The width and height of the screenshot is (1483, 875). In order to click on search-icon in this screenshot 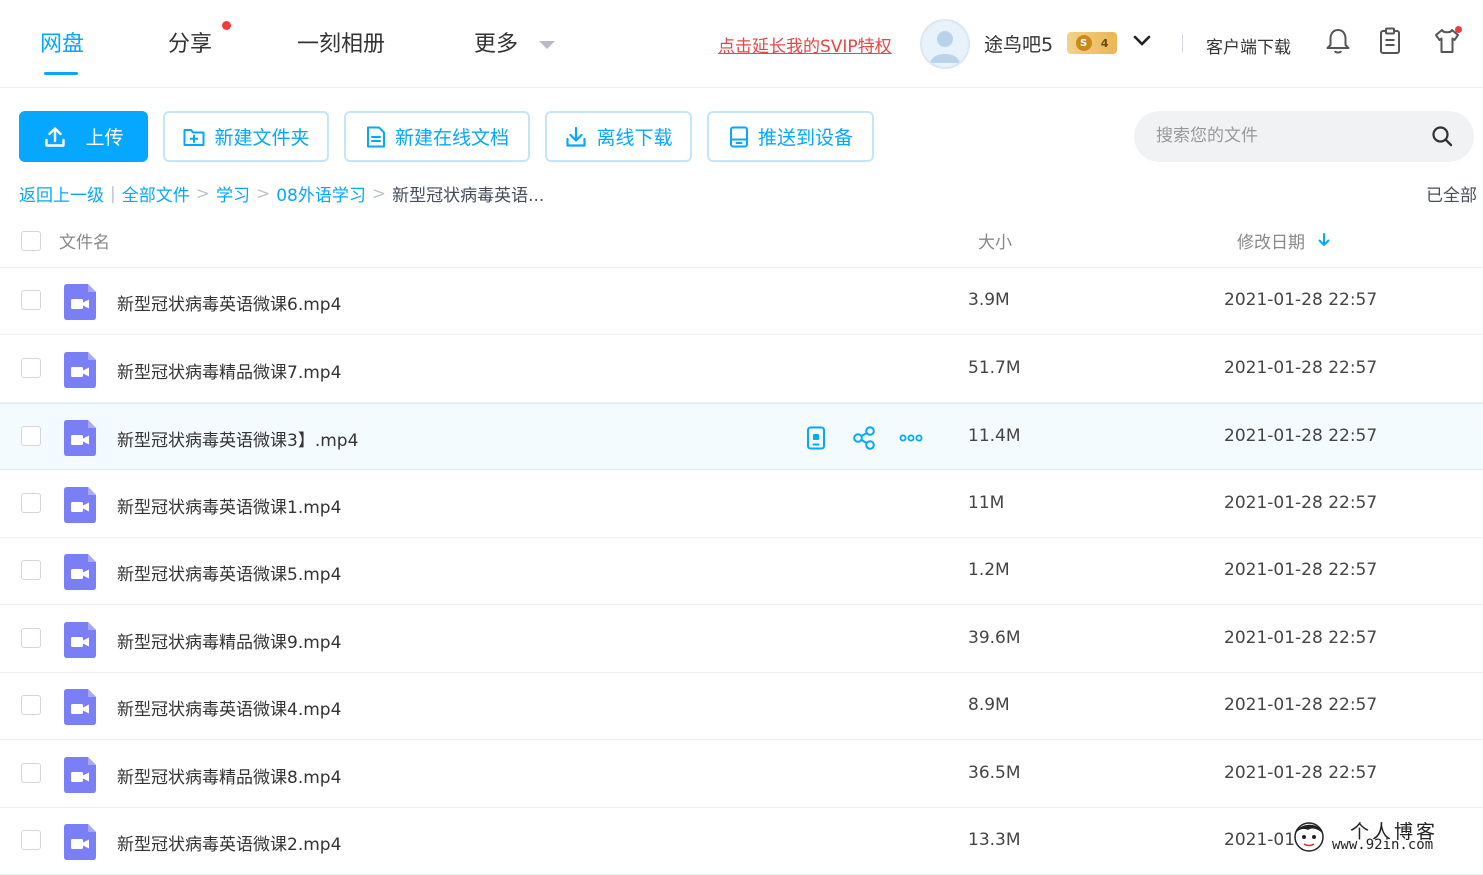, I will do `click(1442, 136)`.